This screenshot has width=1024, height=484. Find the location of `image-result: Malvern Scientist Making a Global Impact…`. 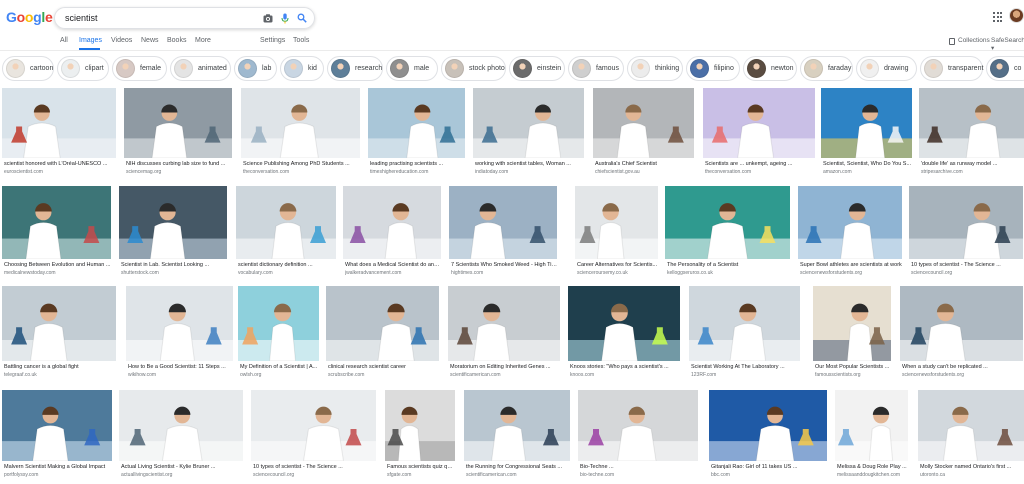

image-result: Malvern Scientist Making a Global Impact… is located at coordinates (57, 435).